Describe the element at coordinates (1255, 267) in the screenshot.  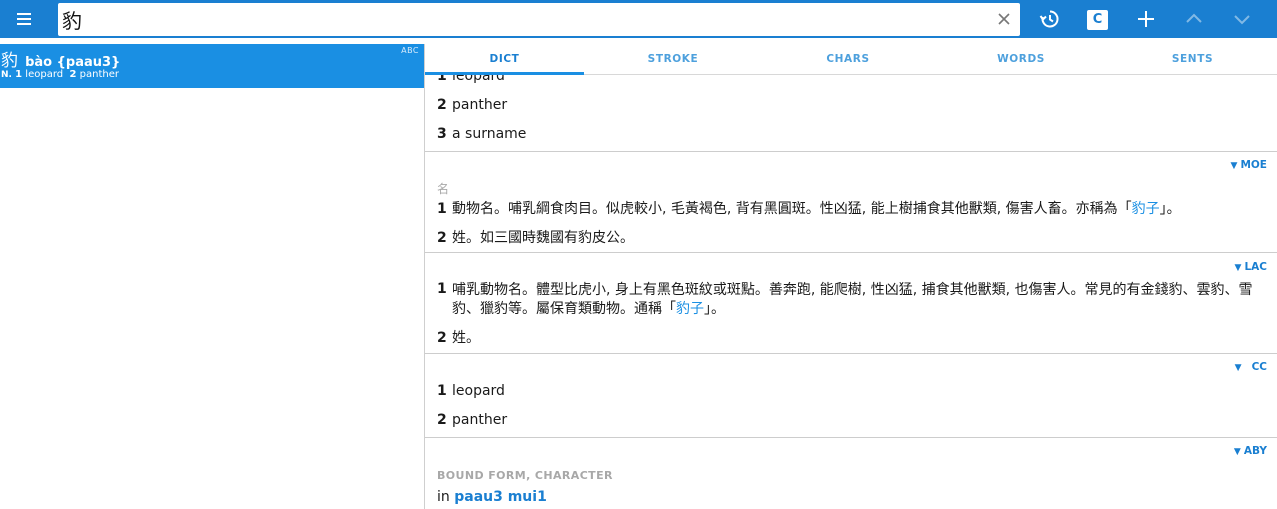
I see `source-label: LAC` at that location.